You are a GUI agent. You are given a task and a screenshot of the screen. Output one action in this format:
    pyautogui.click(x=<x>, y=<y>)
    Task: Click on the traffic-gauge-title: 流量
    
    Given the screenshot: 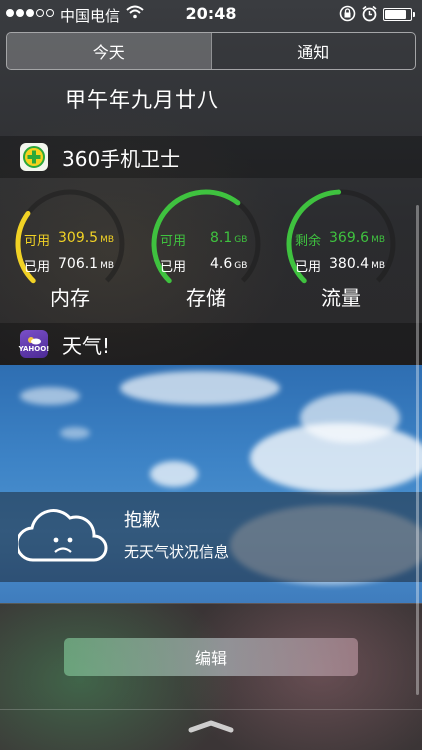 What is the action you would take?
    pyautogui.click(x=341, y=298)
    